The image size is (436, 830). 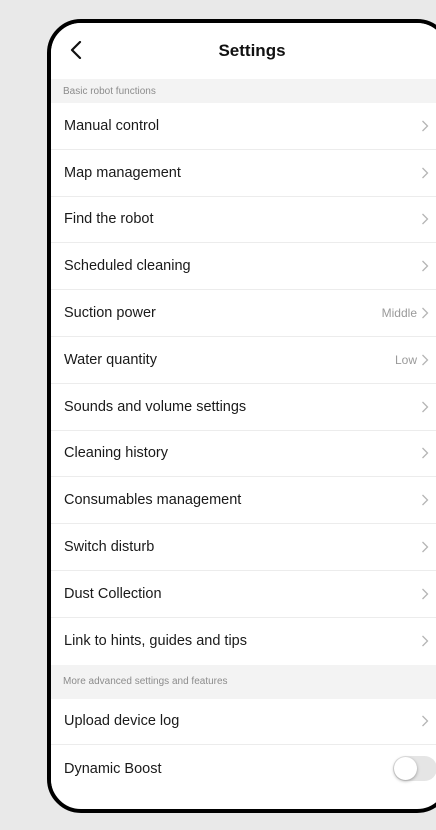 I want to click on settings-item-dust-collection: Dust Collection, so click(x=243, y=594).